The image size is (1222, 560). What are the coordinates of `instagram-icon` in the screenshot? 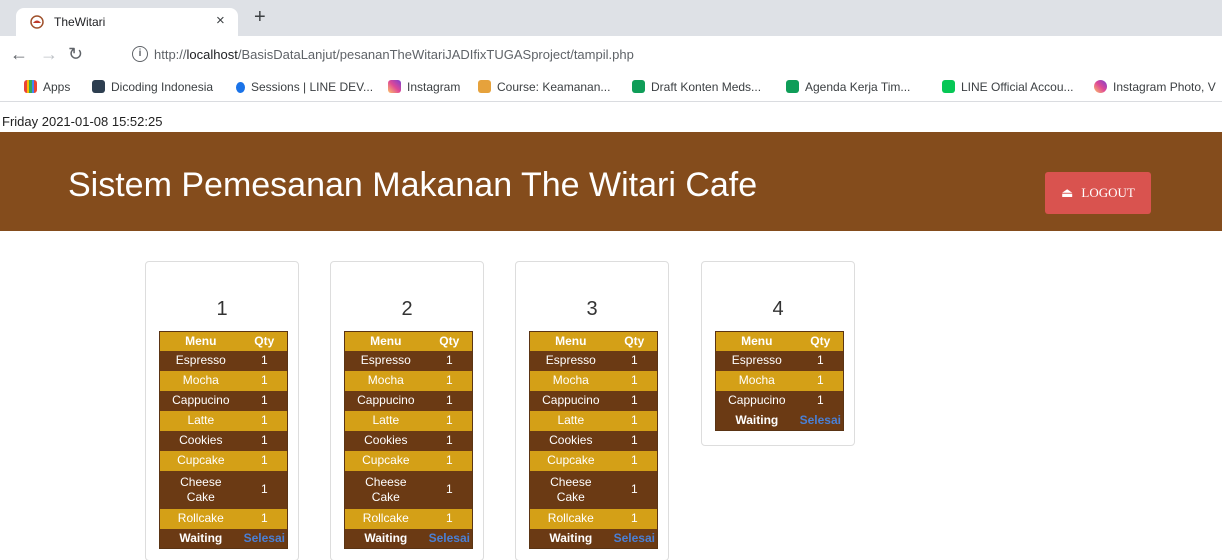 It's located at (394, 86).